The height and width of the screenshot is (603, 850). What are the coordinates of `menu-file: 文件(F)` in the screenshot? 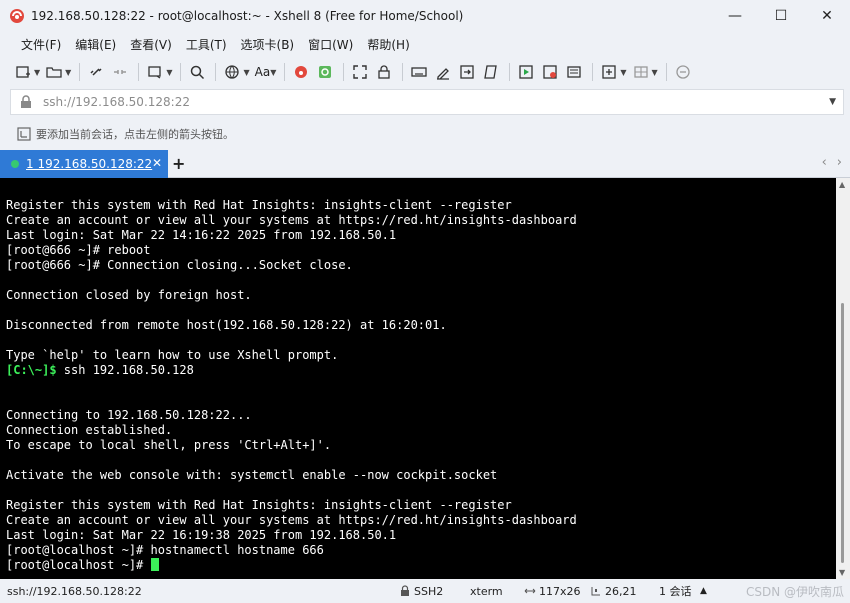 It's located at (41, 44).